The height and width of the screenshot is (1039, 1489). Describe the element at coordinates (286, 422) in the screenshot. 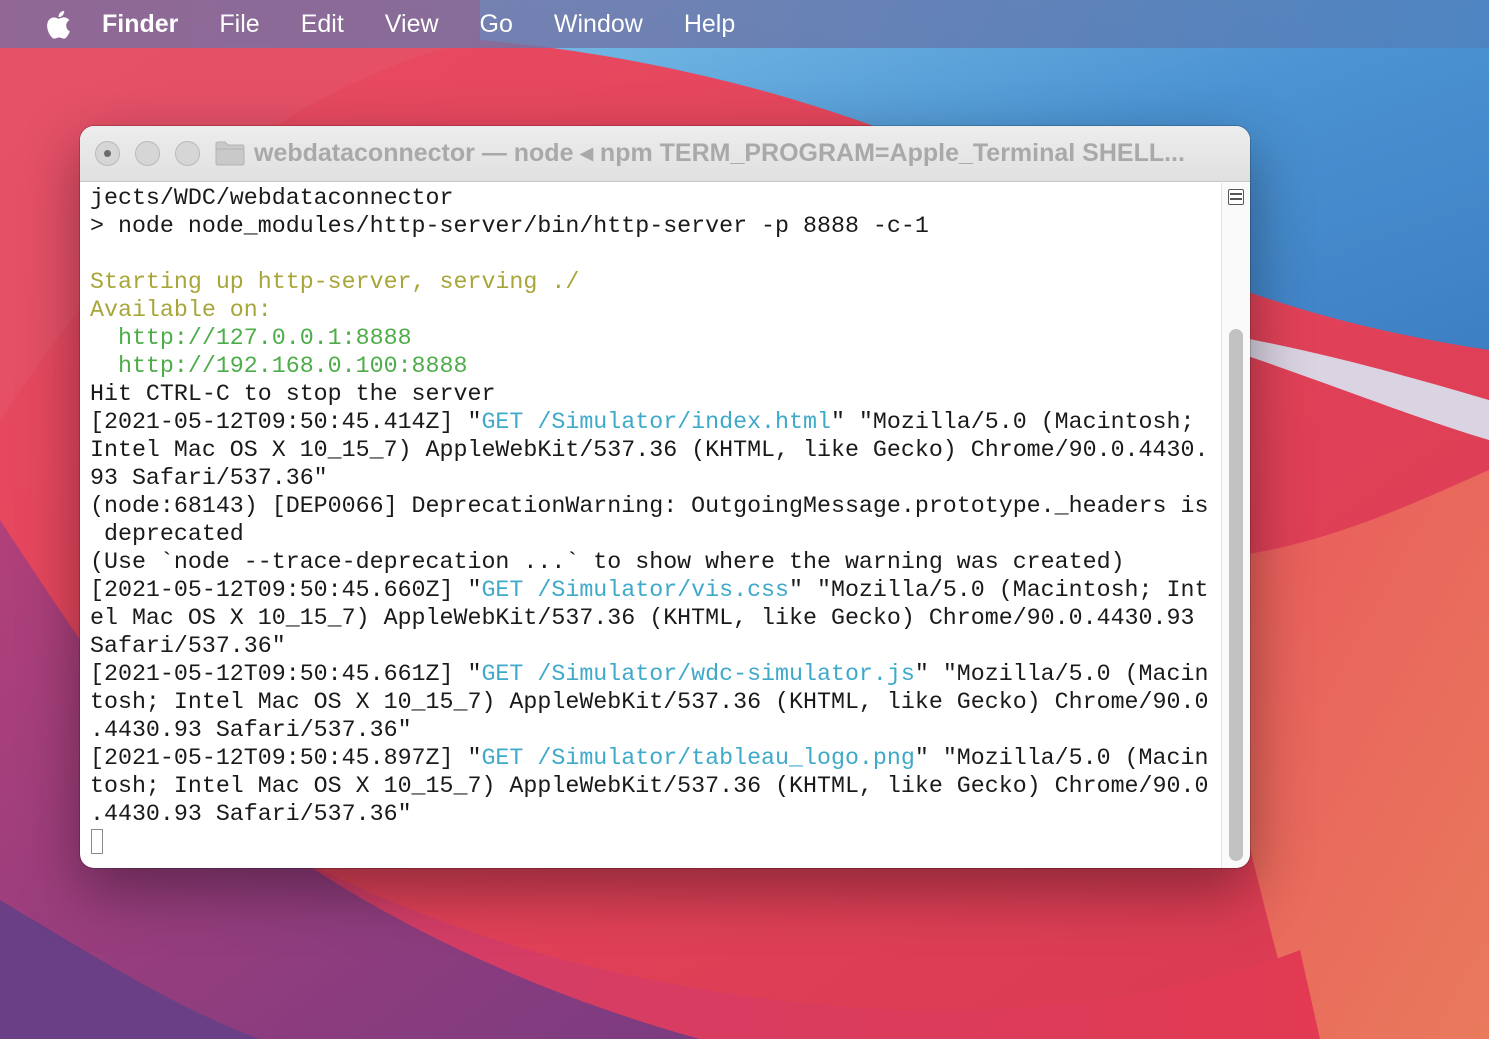

I see `terminal-text: [2021-05-12T09:50:45.414Z] "` at that location.